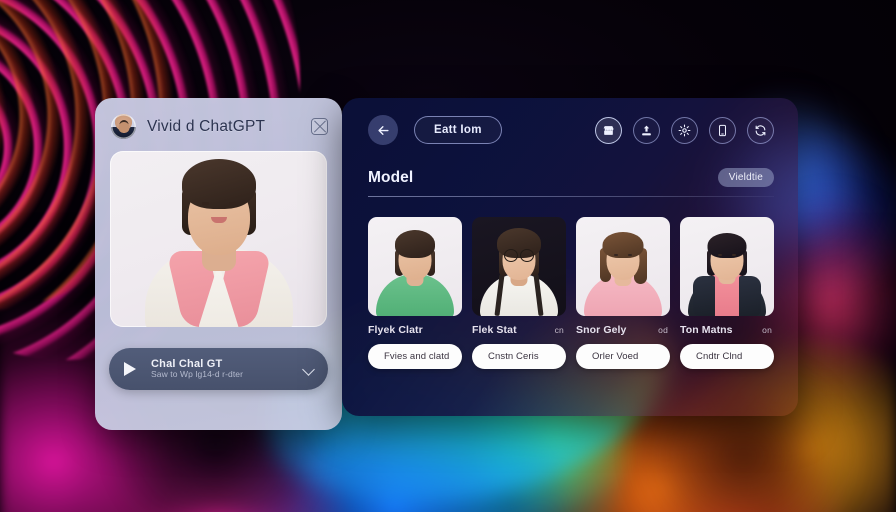 This screenshot has height=512, width=896. What do you see at coordinates (727, 356) in the screenshot?
I see `model-card-button: Cndtr Clnd` at bounding box center [727, 356].